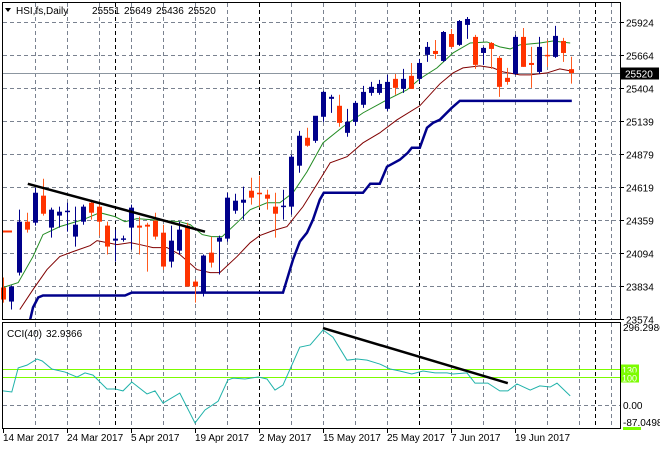 The width and height of the screenshot is (660, 450). I want to click on cci-level-label: 100, so click(629, 379).